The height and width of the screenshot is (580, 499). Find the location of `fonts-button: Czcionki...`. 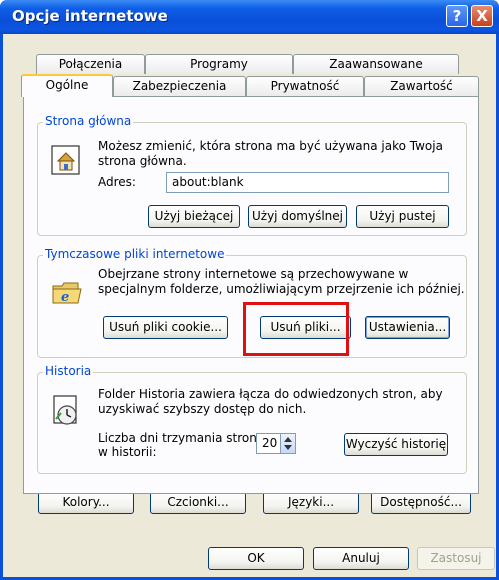

fonts-button: Czcionki... is located at coordinates (198, 502).